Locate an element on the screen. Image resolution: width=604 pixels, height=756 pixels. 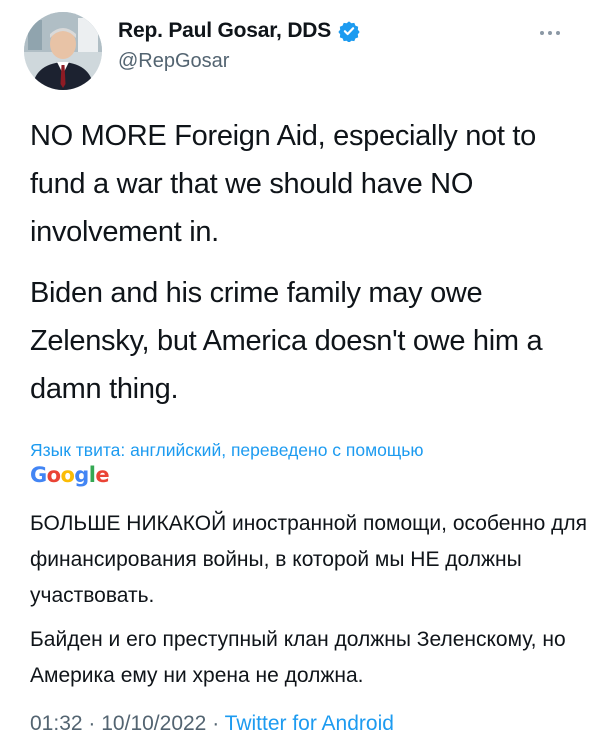
avatar is located at coordinates (63, 51).